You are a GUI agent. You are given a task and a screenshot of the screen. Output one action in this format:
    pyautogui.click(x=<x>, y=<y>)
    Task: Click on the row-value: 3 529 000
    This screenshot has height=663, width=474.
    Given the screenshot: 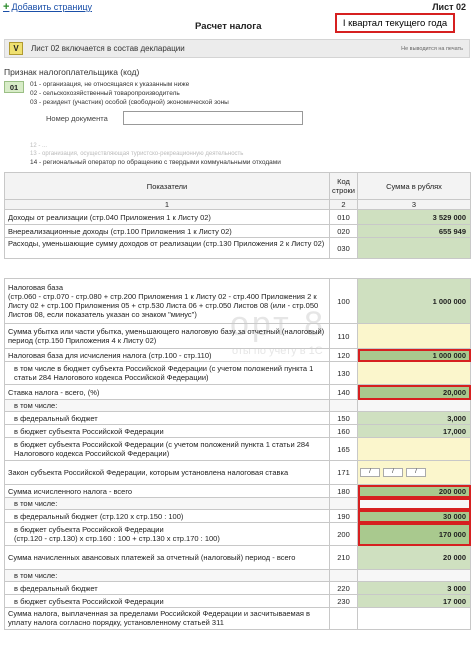 What is the action you would take?
    pyautogui.click(x=414, y=217)
    